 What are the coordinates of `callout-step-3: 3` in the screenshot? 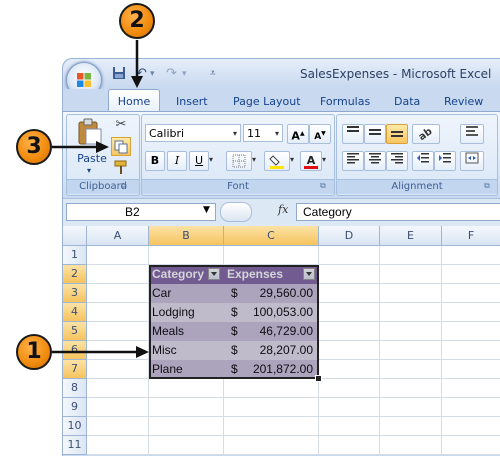 It's located at (34, 147).